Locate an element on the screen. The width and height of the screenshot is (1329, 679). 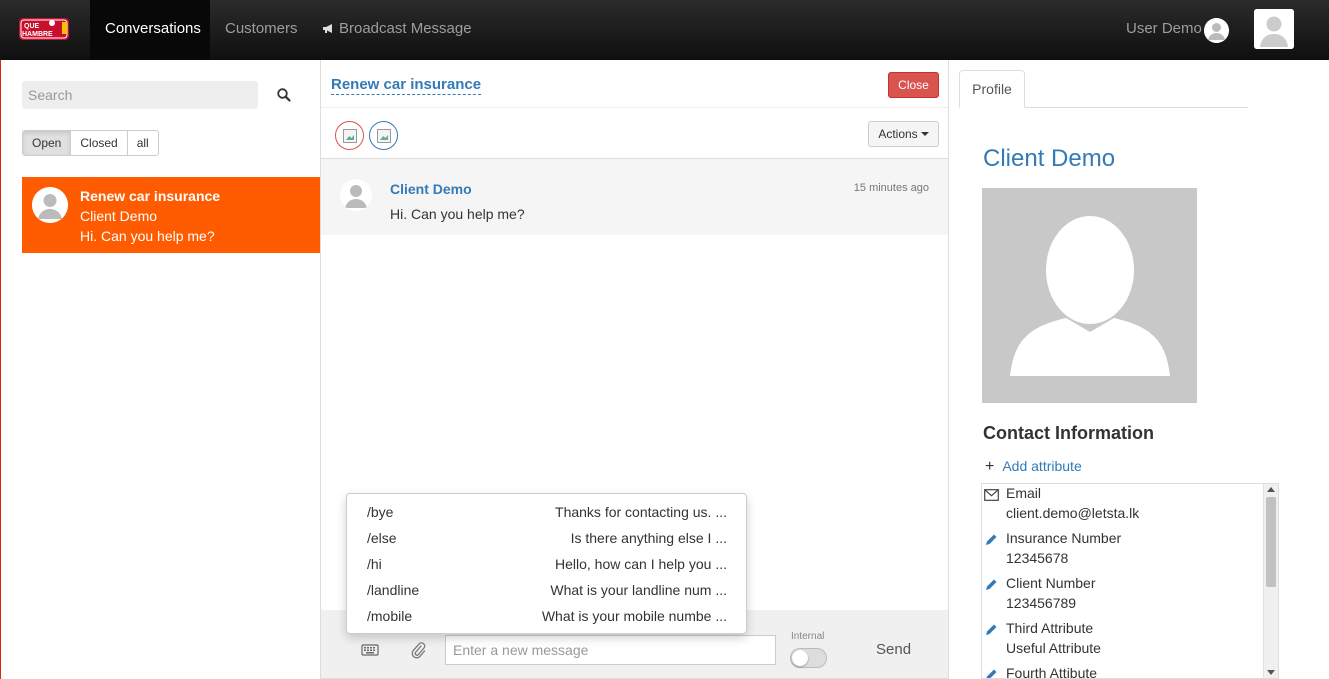
header-divider is located at coordinates (634, 107).